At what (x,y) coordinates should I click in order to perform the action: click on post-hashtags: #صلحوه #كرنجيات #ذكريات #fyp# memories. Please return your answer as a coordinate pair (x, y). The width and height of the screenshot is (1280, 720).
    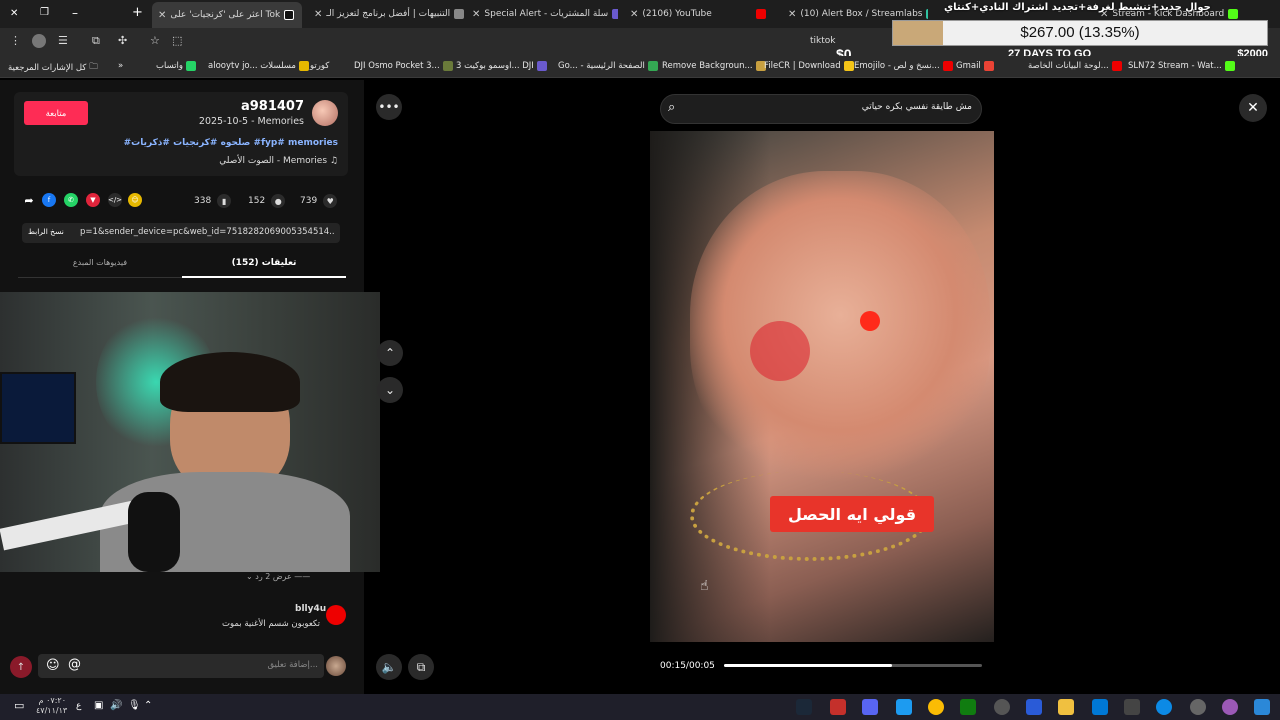
    Looking at the image, I should click on (229, 143).